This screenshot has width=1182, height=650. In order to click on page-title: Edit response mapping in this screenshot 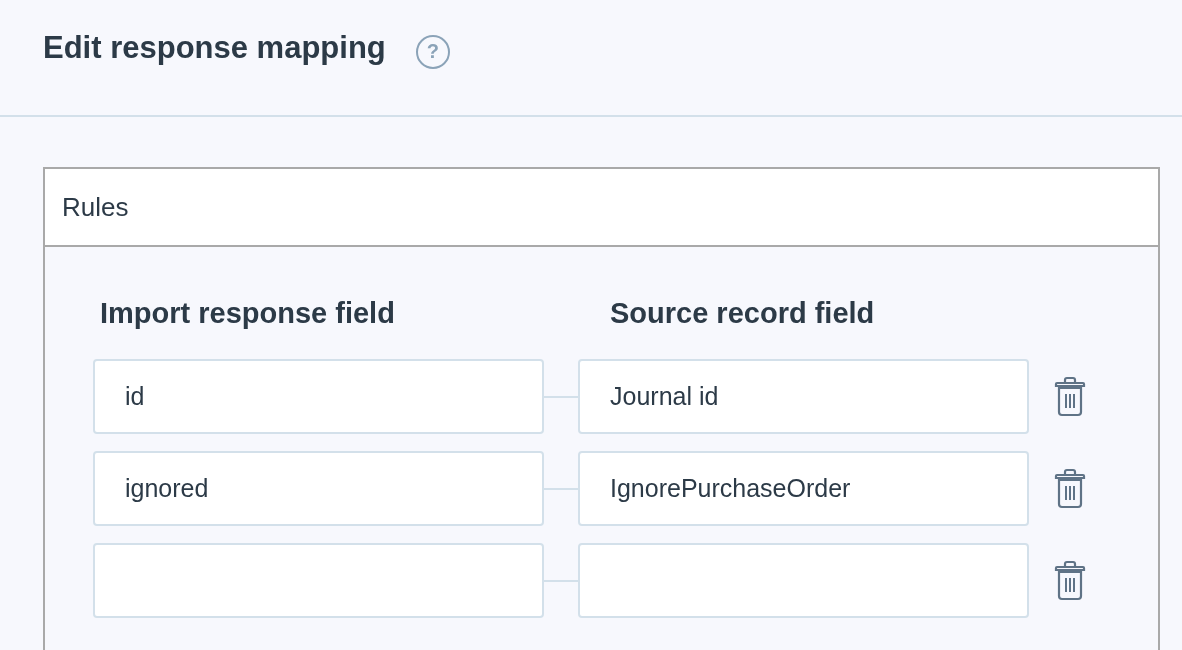, I will do `click(214, 47)`.